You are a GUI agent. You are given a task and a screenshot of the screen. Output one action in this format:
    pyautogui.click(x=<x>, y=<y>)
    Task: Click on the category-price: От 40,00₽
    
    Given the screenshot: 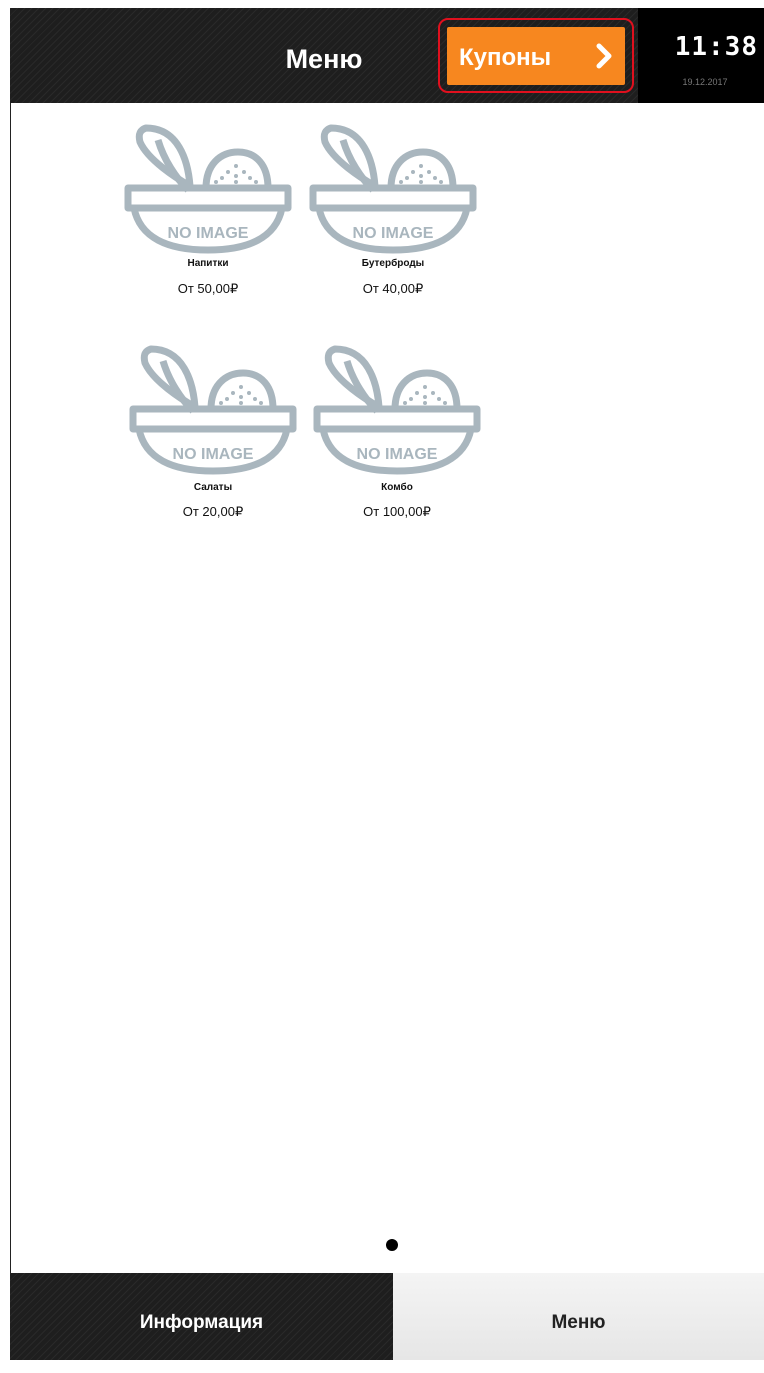 What is the action you would take?
    pyautogui.click(x=393, y=288)
    